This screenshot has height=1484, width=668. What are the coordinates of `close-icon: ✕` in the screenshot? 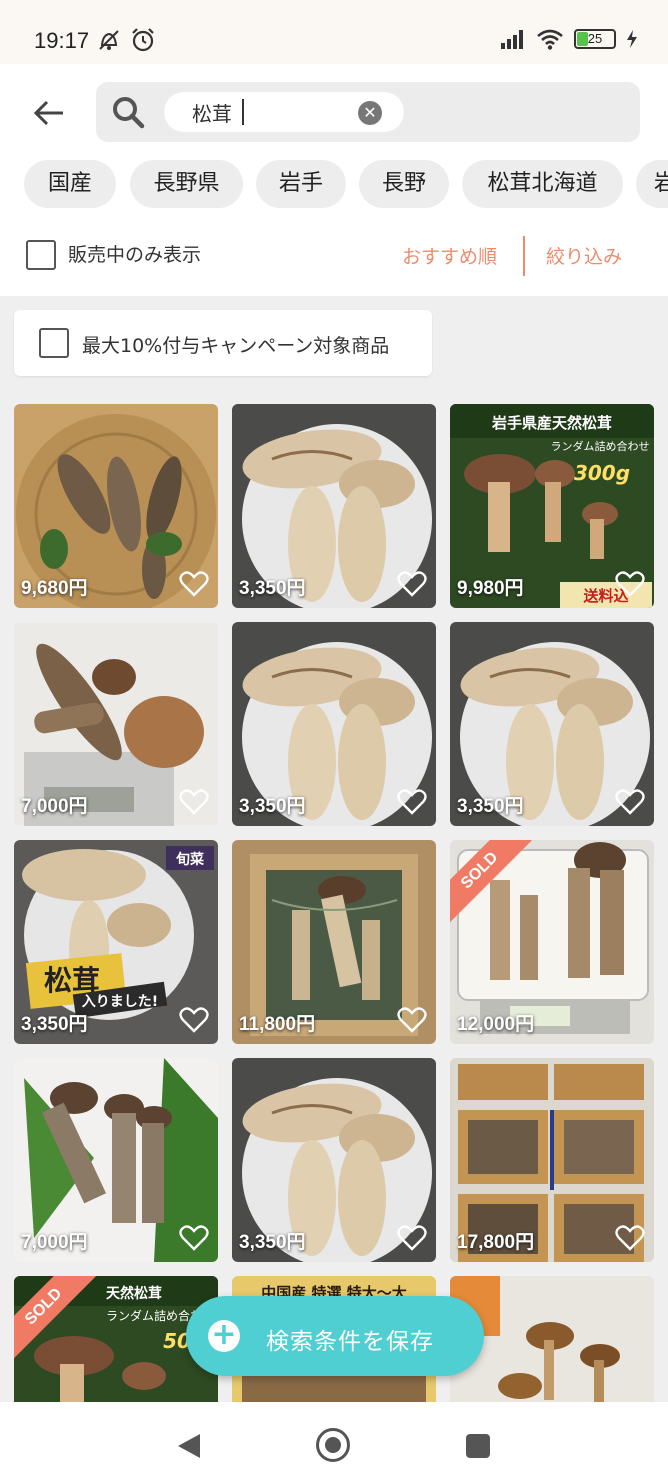 It's located at (370, 113).